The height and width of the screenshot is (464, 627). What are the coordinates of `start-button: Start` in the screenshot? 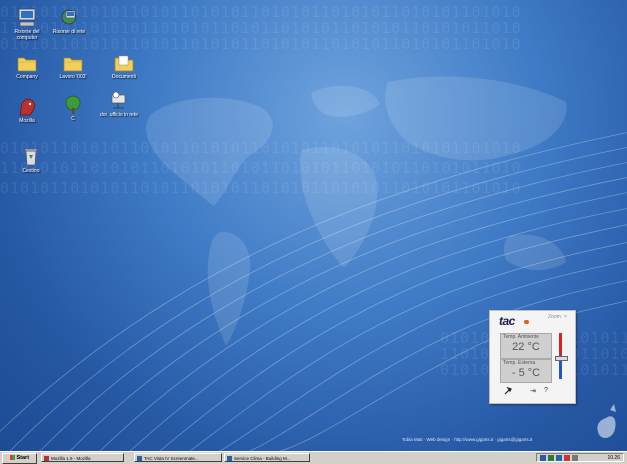 It's located at (19, 458).